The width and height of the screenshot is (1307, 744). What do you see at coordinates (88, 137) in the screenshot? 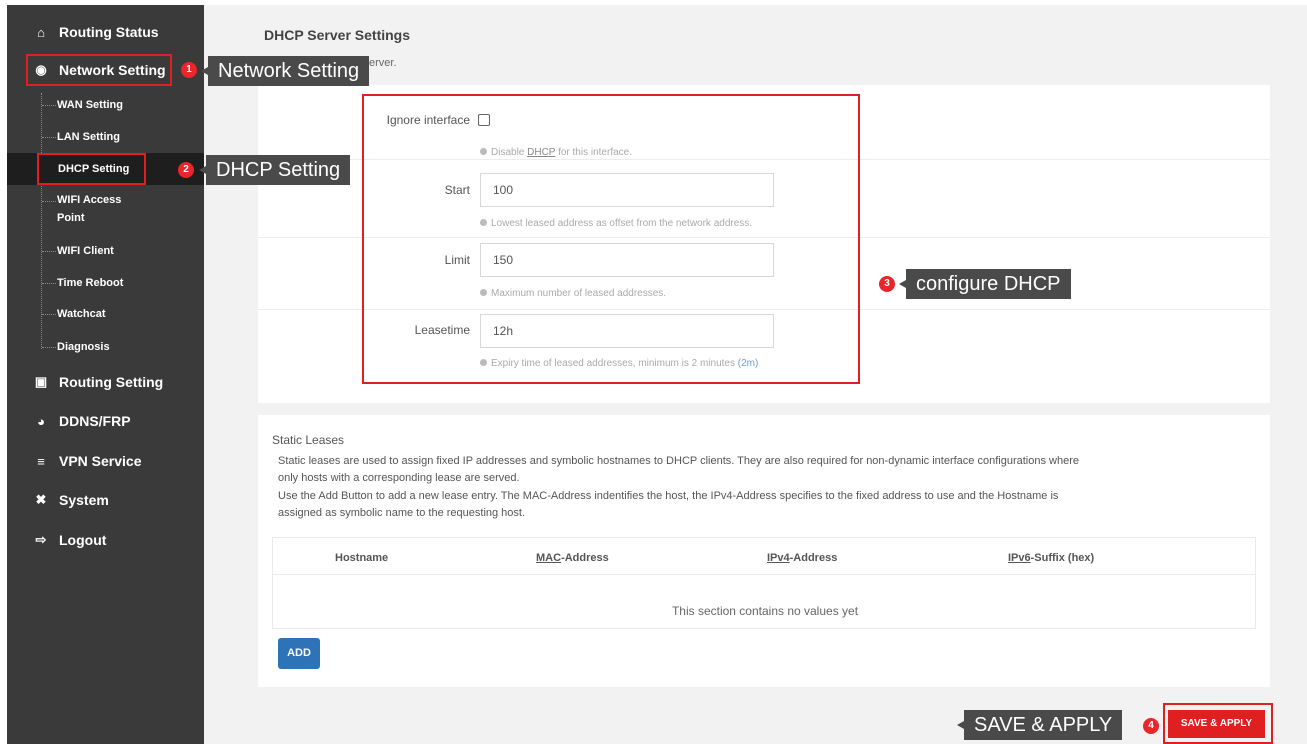
I see `sidebar-subitem-label: LAN Setting` at bounding box center [88, 137].